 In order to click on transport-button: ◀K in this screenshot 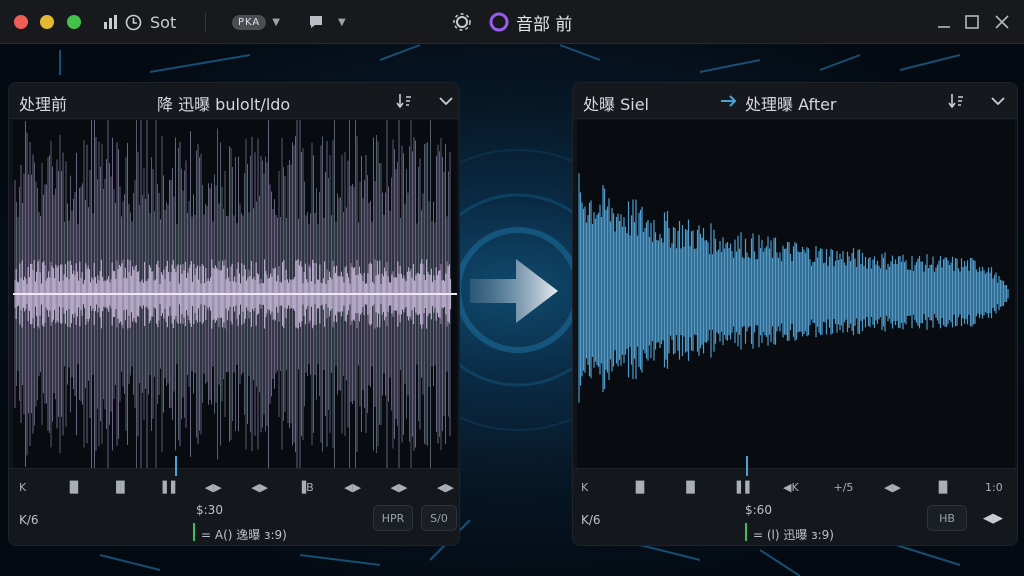, I will do `click(791, 487)`.